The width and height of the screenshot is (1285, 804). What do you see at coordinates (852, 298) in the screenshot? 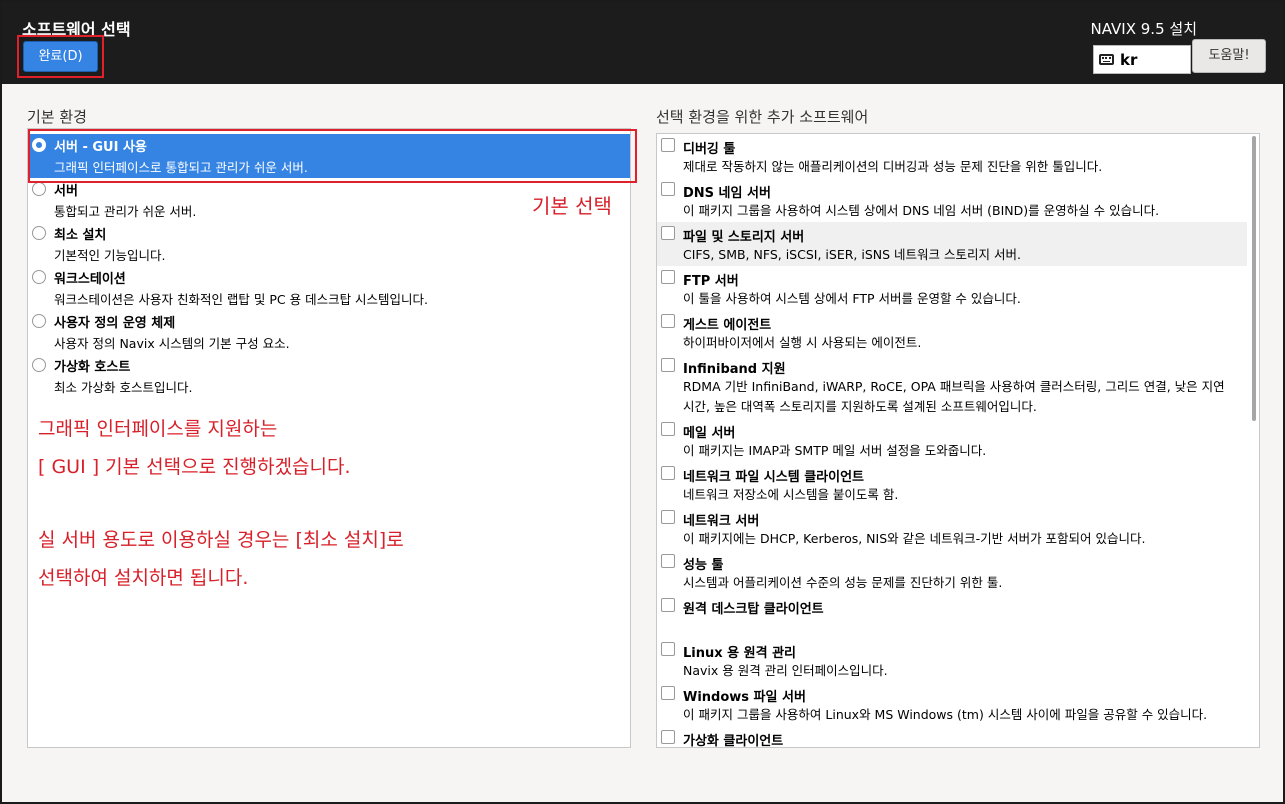
I see `addon-item-desc: 이 툴을 사용하여 시스템 상에서 FTP 서버를 운영할 수 있습니다.` at bounding box center [852, 298].